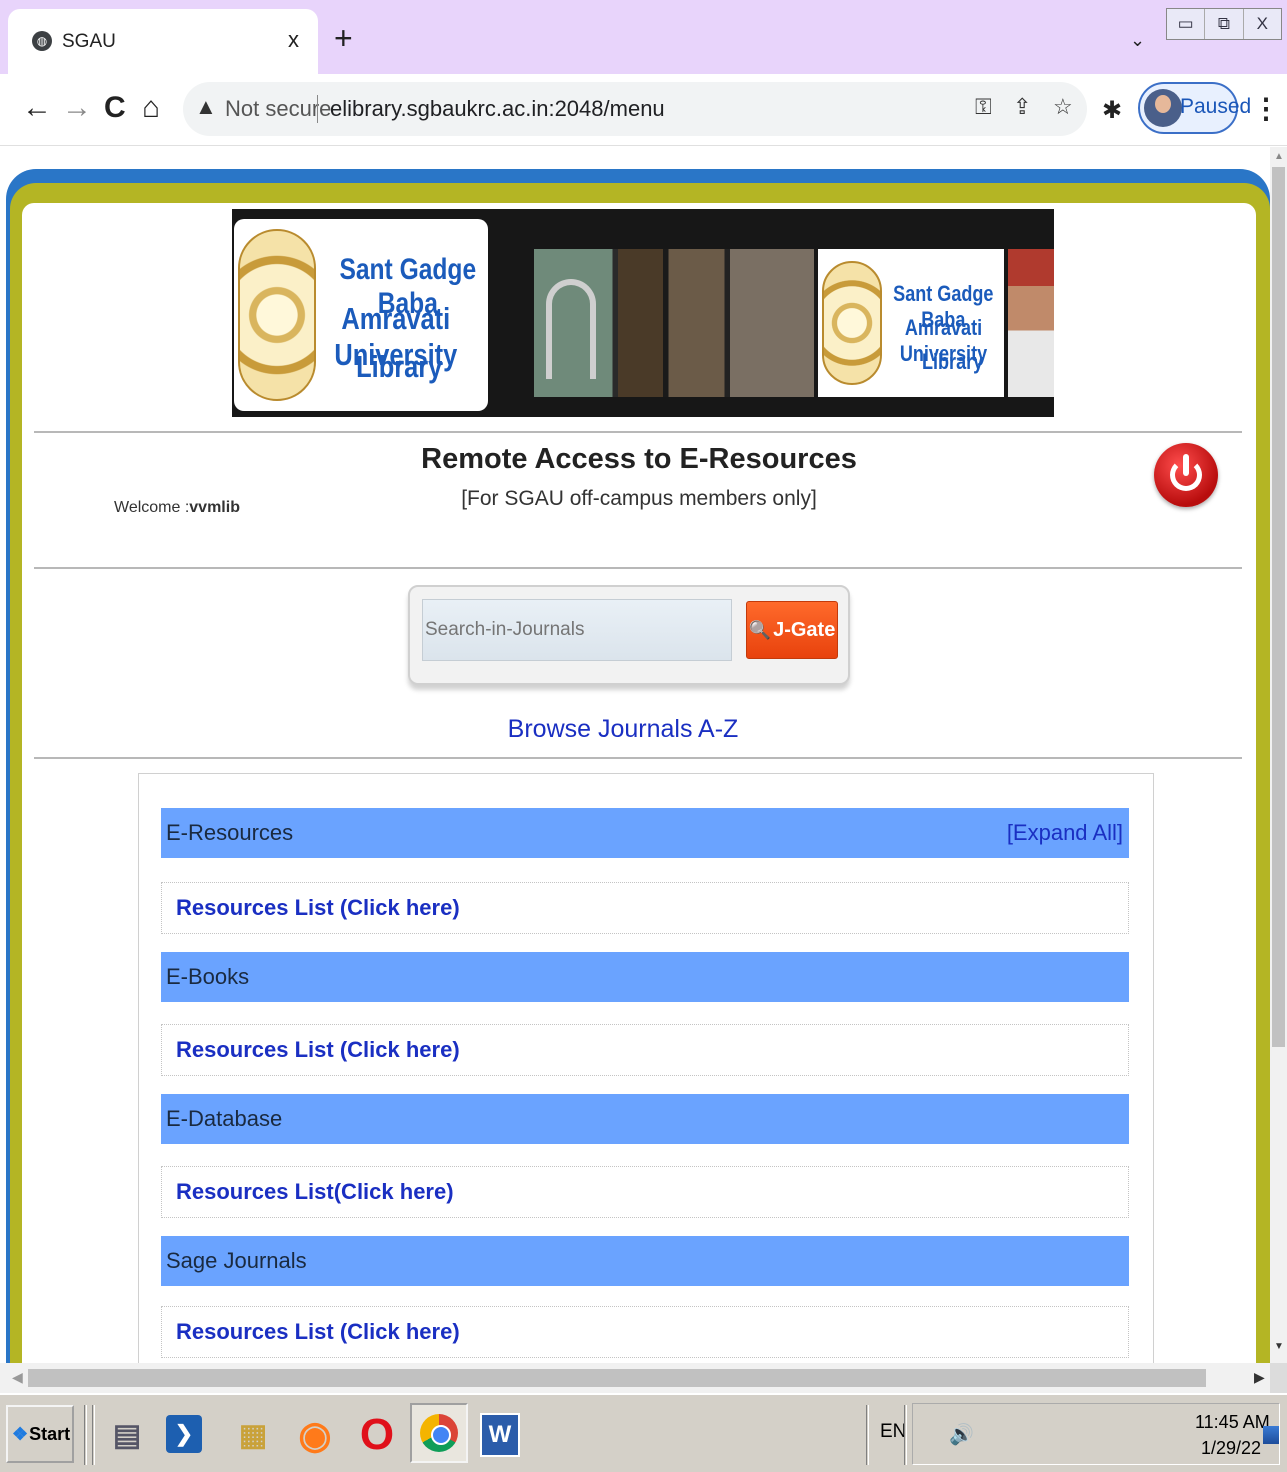 The height and width of the screenshot is (1472, 1287). What do you see at coordinates (315, 1435) in the screenshot?
I see `firefox-icon: ◉` at bounding box center [315, 1435].